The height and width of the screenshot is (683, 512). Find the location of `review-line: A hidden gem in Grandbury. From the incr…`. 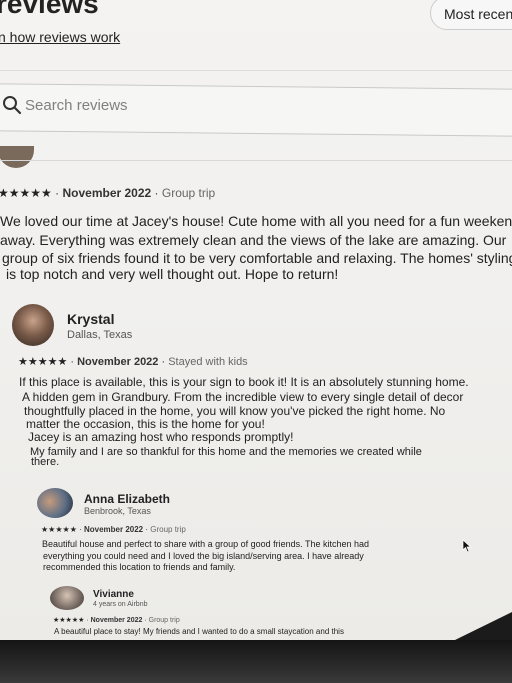

review-line: A hidden gem in Grandbury. From the incr… is located at coordinates (243, 397).